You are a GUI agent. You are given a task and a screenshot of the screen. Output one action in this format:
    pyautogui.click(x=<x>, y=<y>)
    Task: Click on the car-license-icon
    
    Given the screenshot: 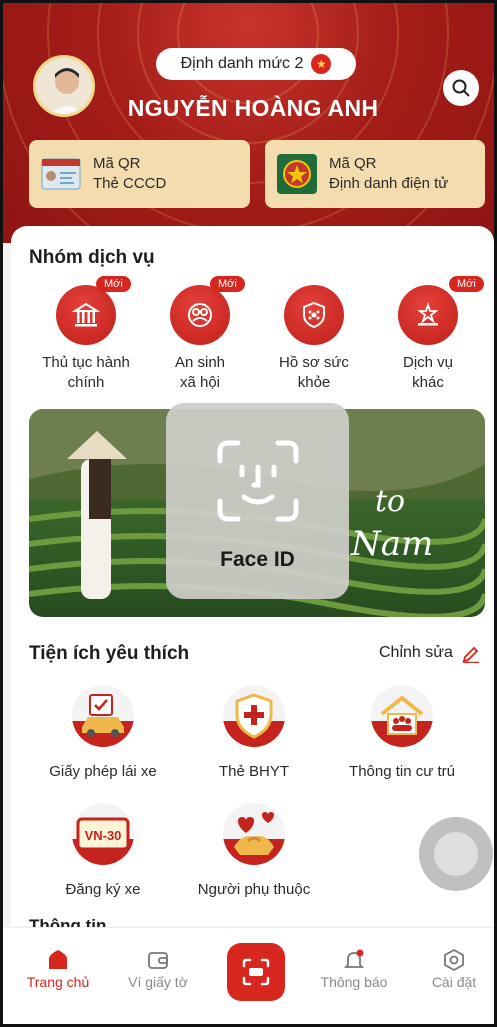 What is the action you would take?
    pyautogui.click(x=103, y=716)
    